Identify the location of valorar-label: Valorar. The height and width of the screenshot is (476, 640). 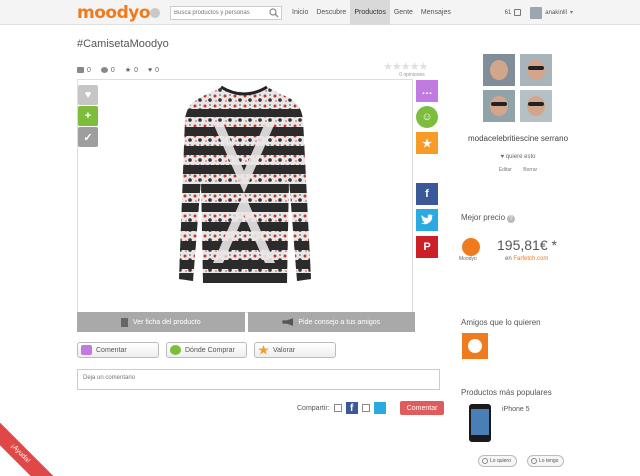
(284, 350).